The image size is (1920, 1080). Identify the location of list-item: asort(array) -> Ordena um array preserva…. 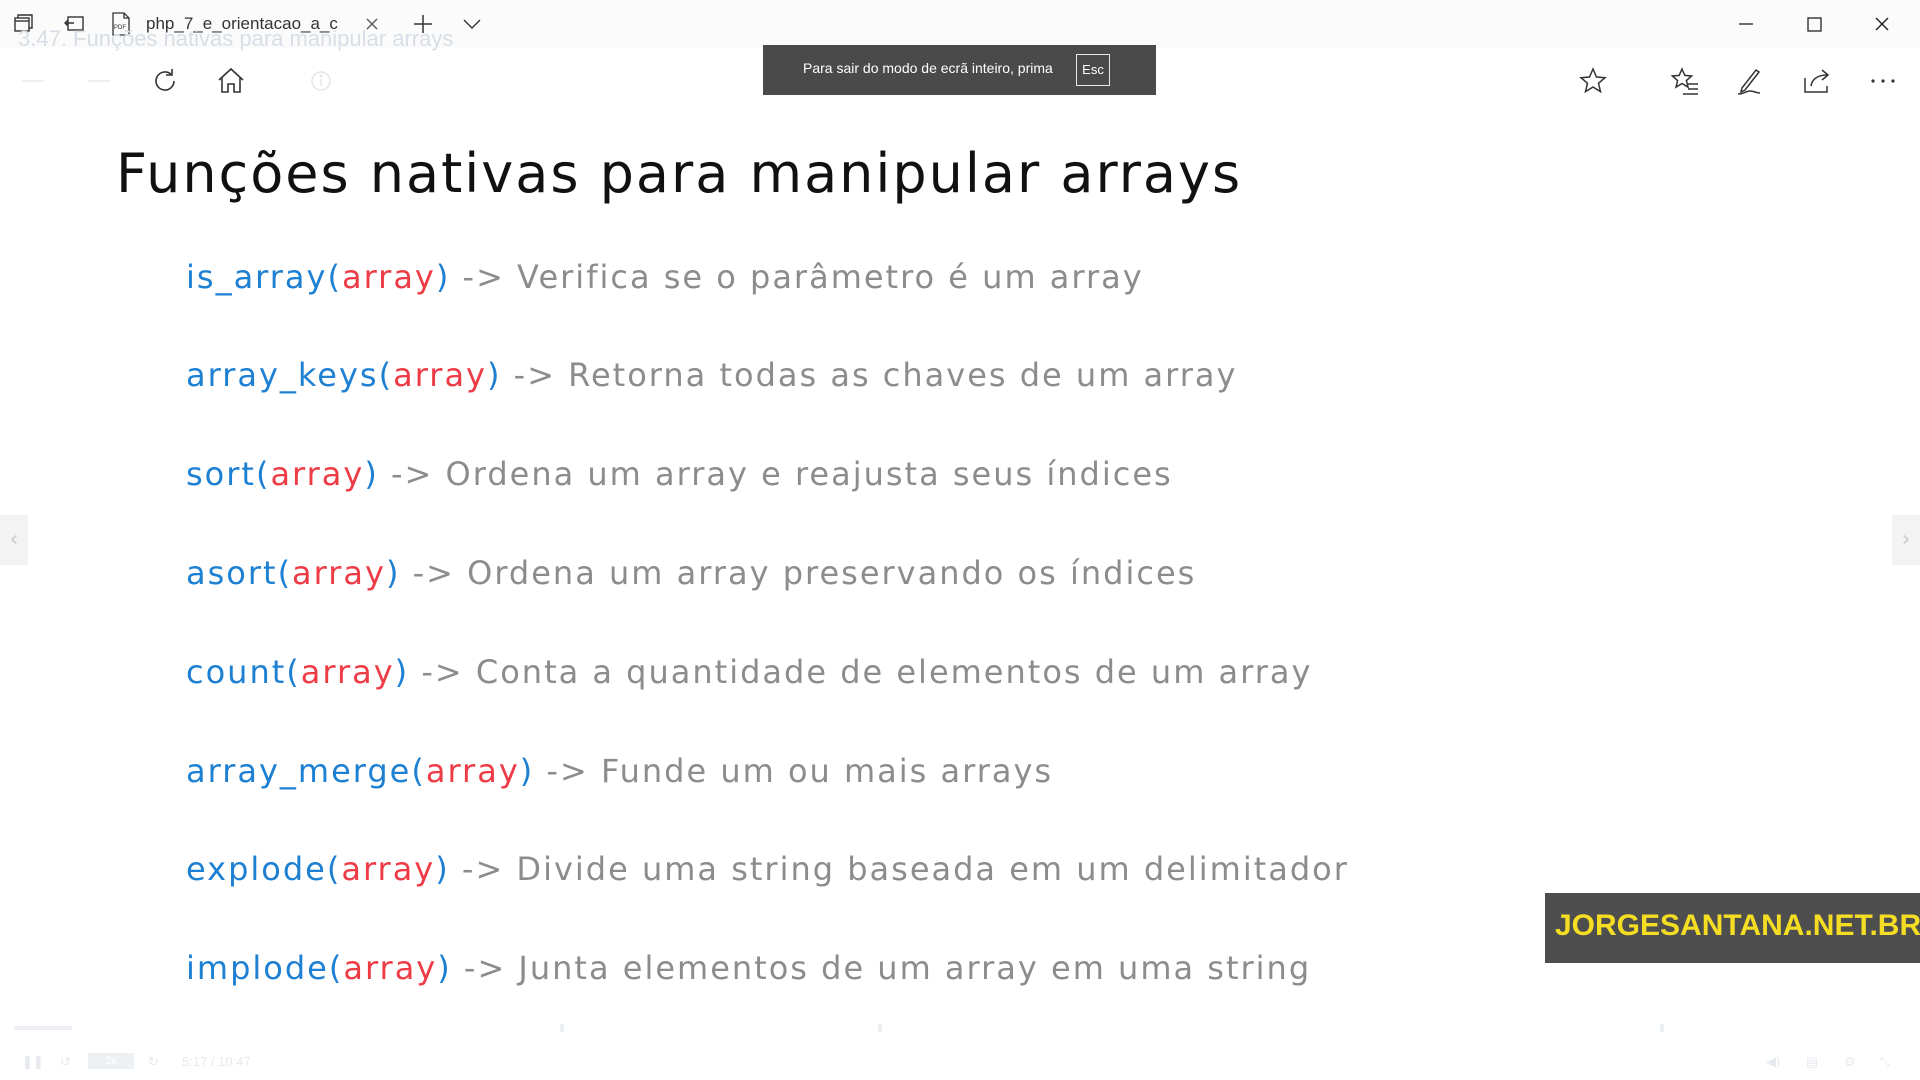
(691, 573).